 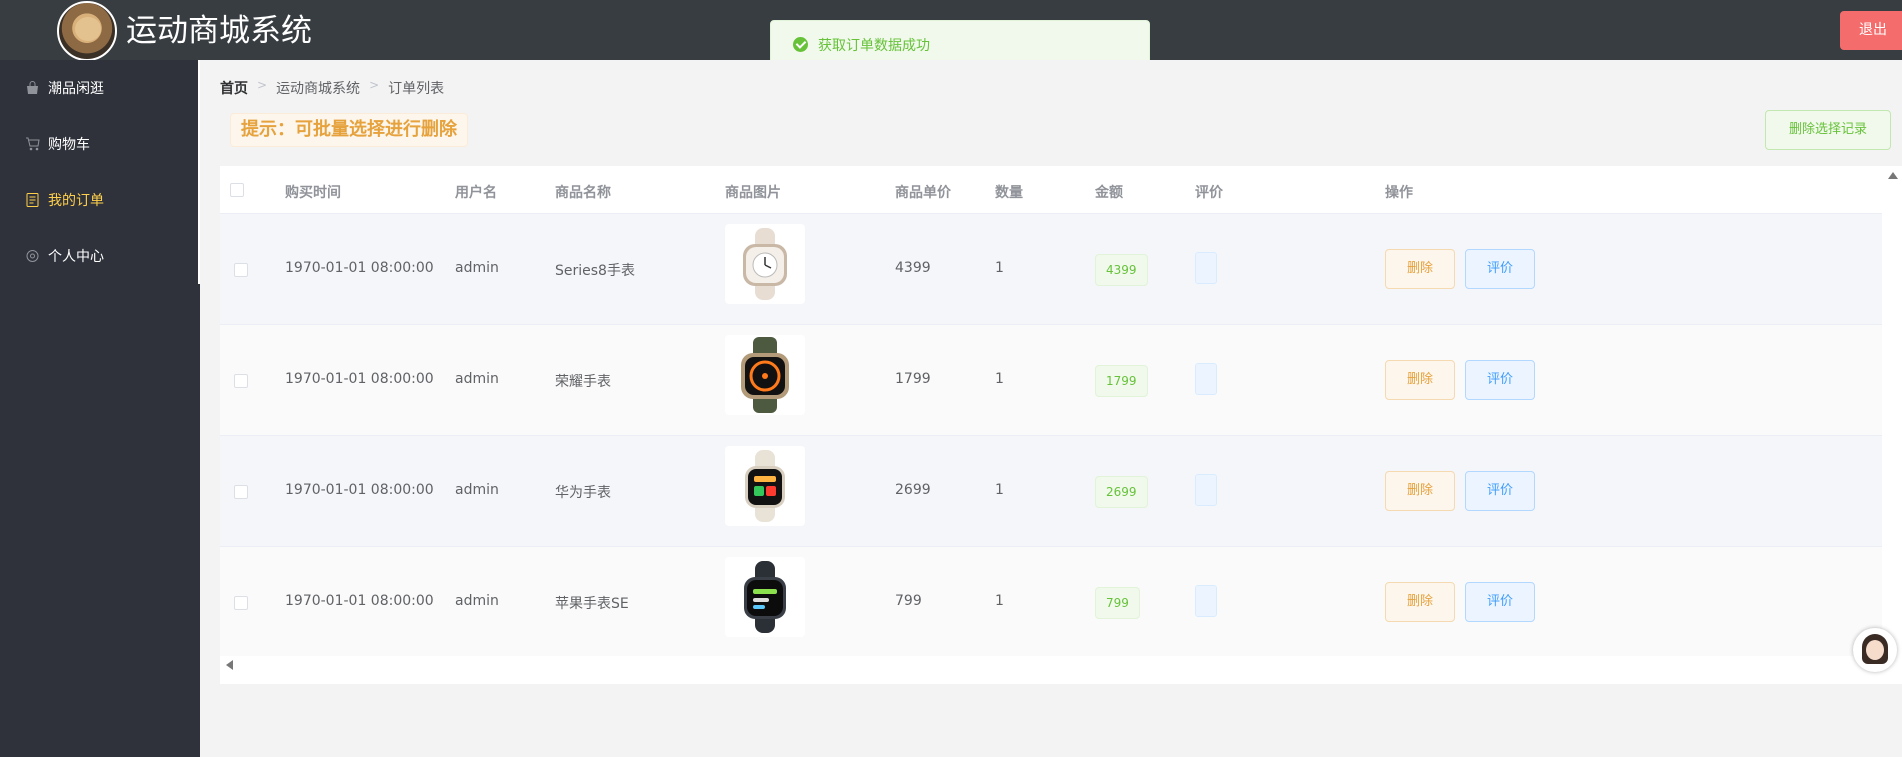 I want to click on toast-message: 获取订单数据成功, so click(x=874, y=46).